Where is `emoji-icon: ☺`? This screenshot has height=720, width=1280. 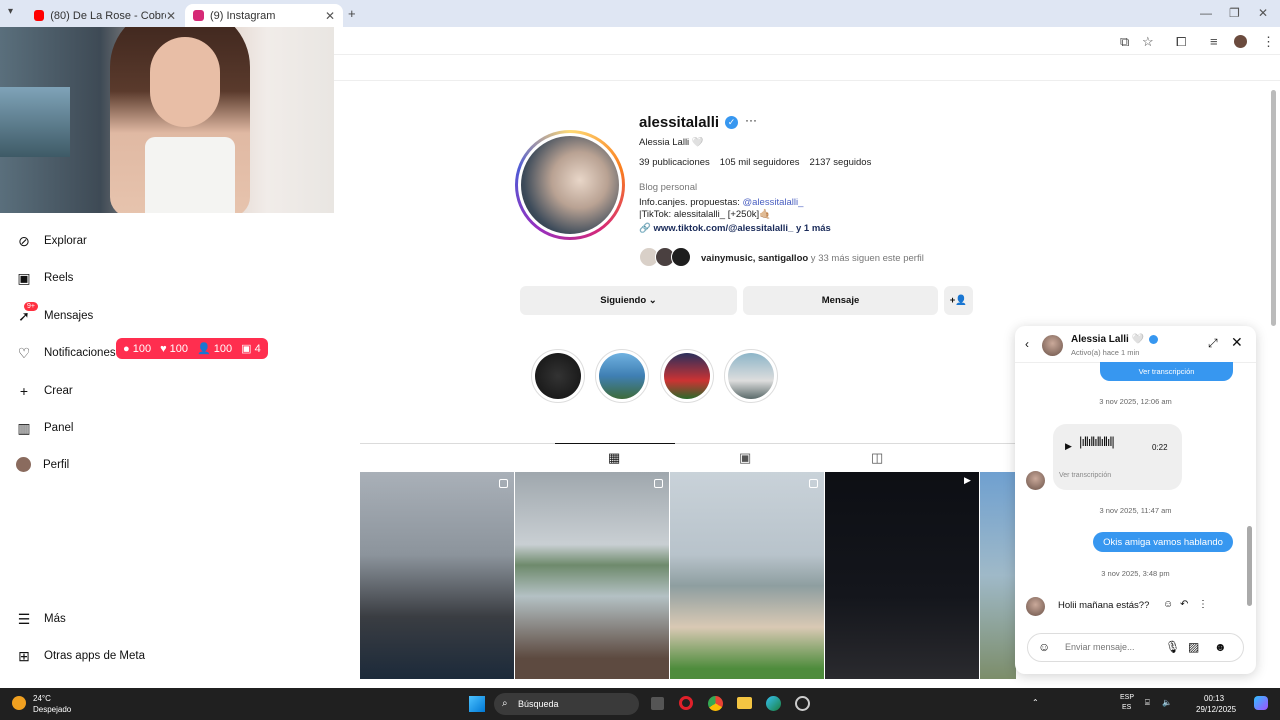 emoji-icon: ☺ is located at coordinates (1044, 647).